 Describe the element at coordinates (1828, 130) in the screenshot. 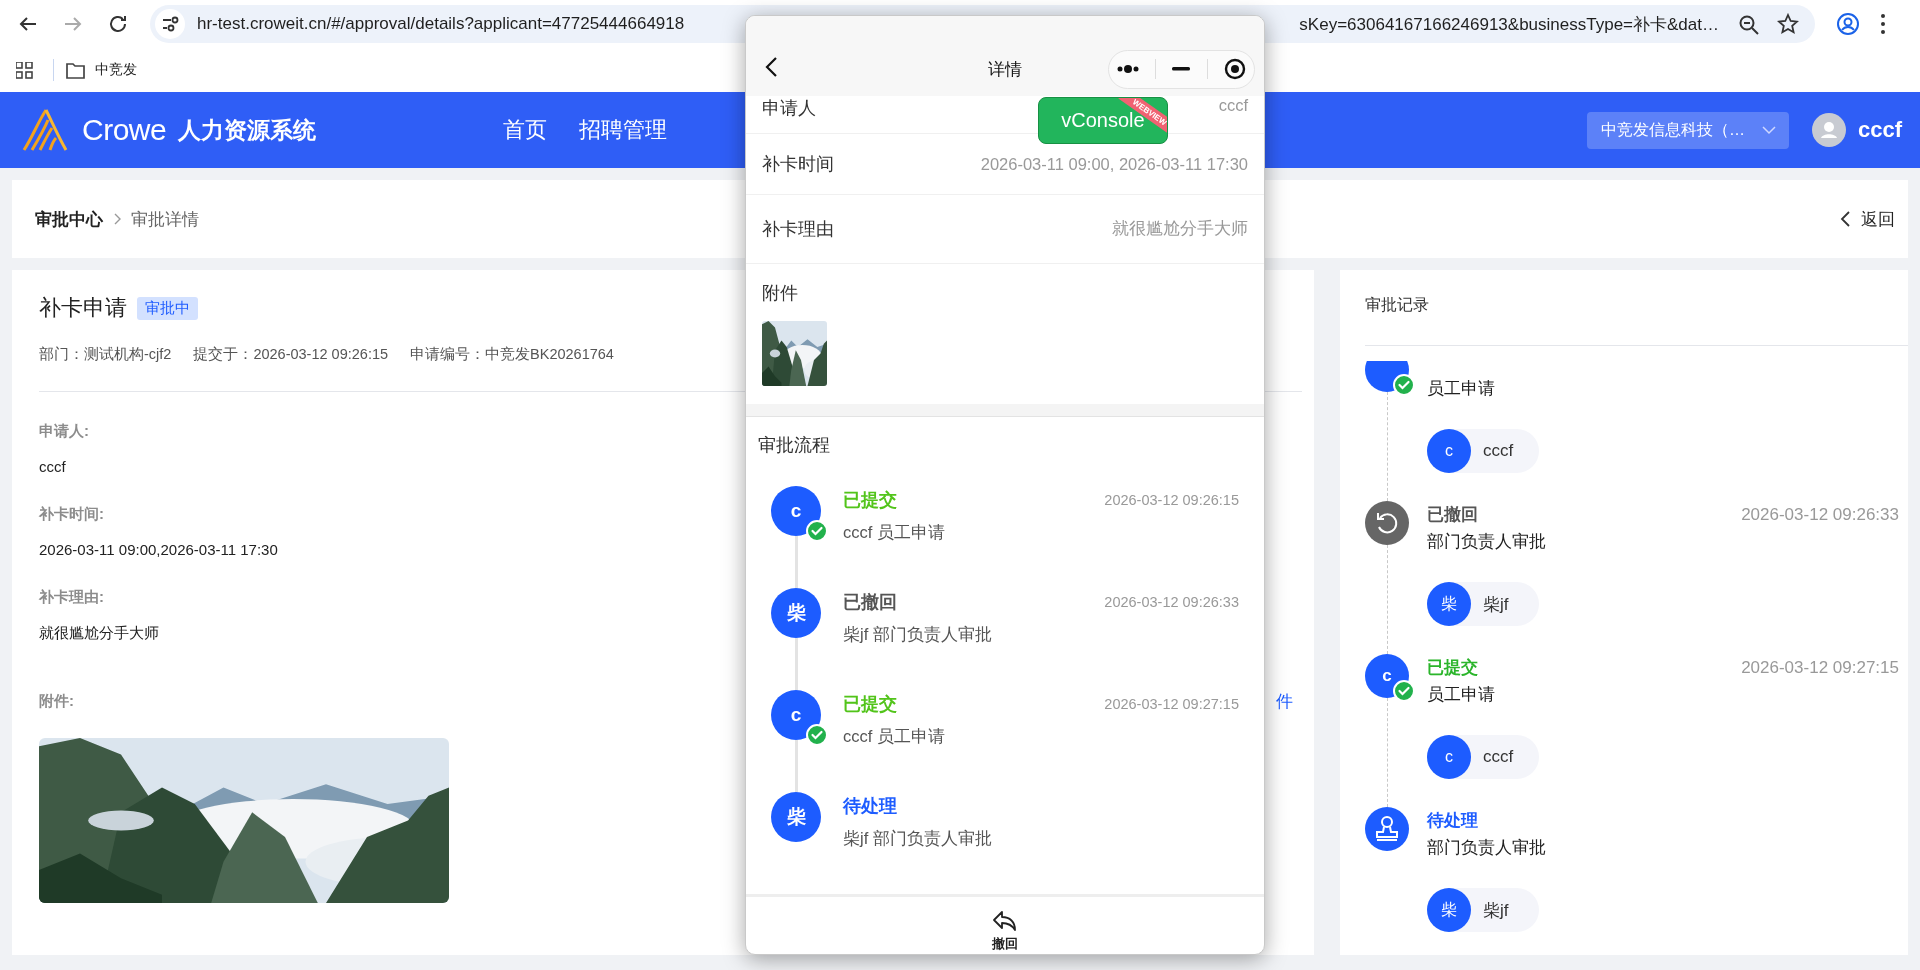

I see `avatar` at that location.